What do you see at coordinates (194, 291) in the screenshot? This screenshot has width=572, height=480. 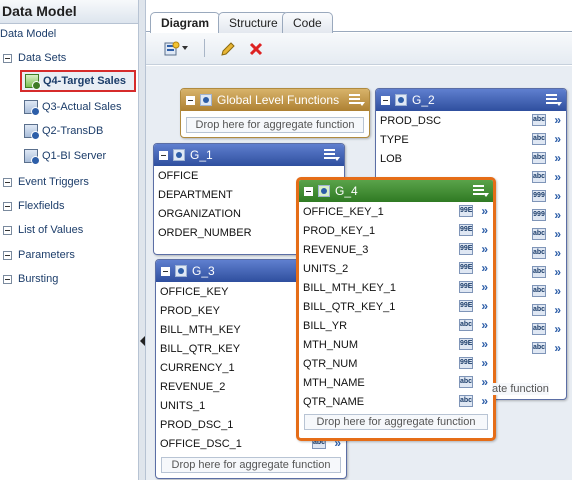 I see `field-name: OFFICE_KEY` at bounding box center [194, 291].